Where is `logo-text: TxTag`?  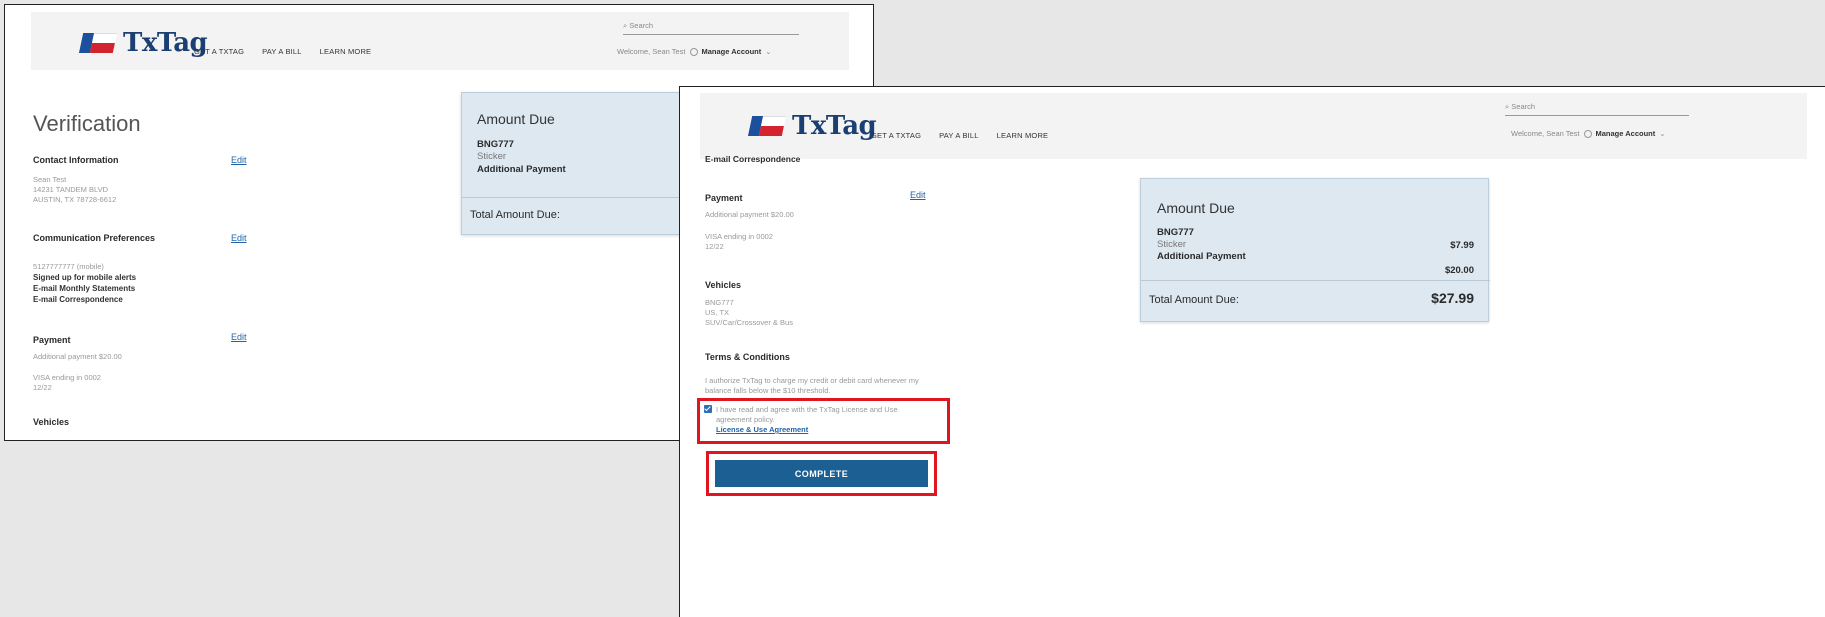
logo-text: TxTag is located at coordinates (834, 126).